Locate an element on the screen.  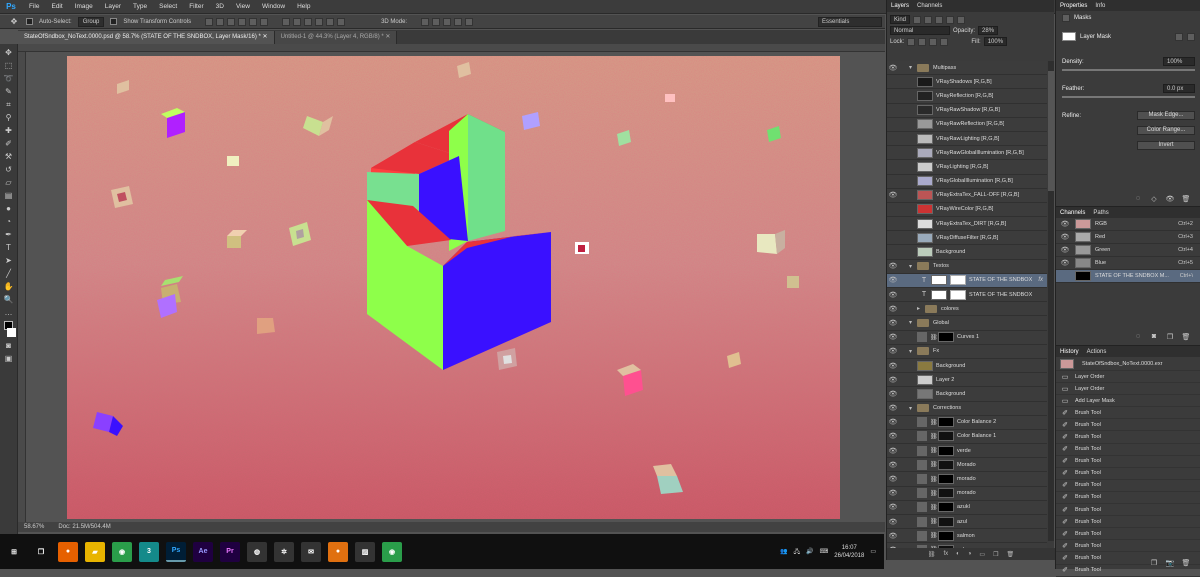
fill-input: 100% is located at coordinates (995, 41).